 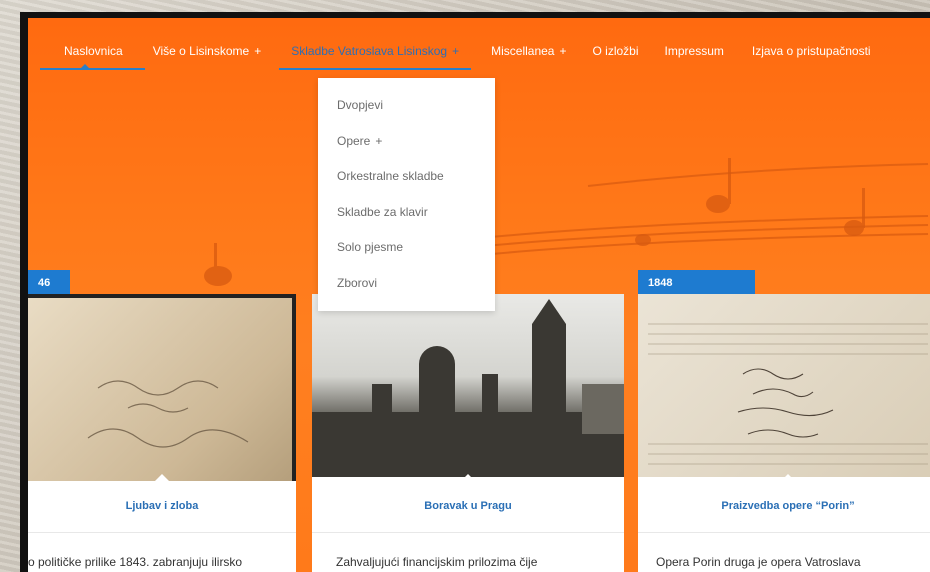 I want to click on dropdown-item-opere: Opere +, so click(x=406, y=142).